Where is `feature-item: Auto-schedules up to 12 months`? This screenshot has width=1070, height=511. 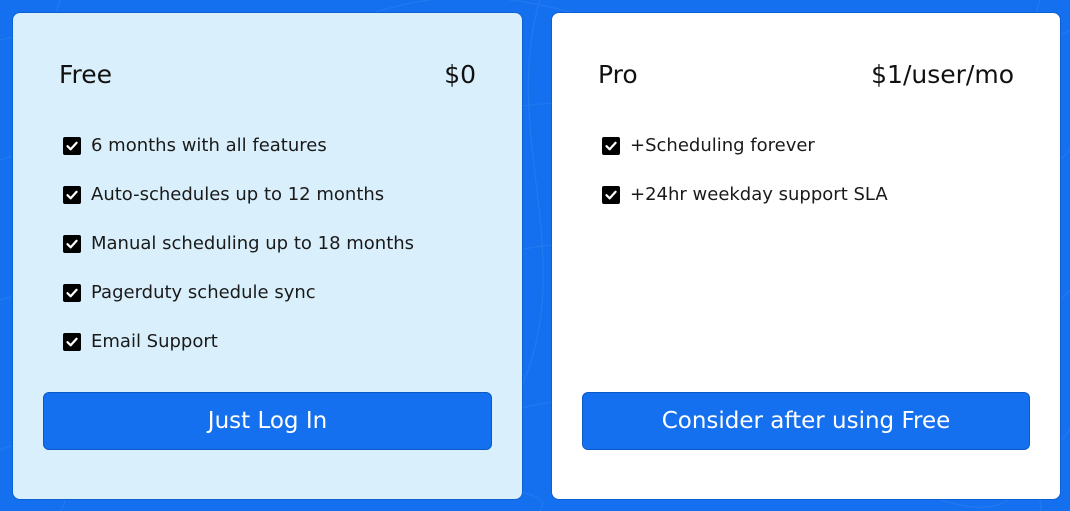
feature-item: Auto-schedules up to 12 months is located at coordinates (238, 194).